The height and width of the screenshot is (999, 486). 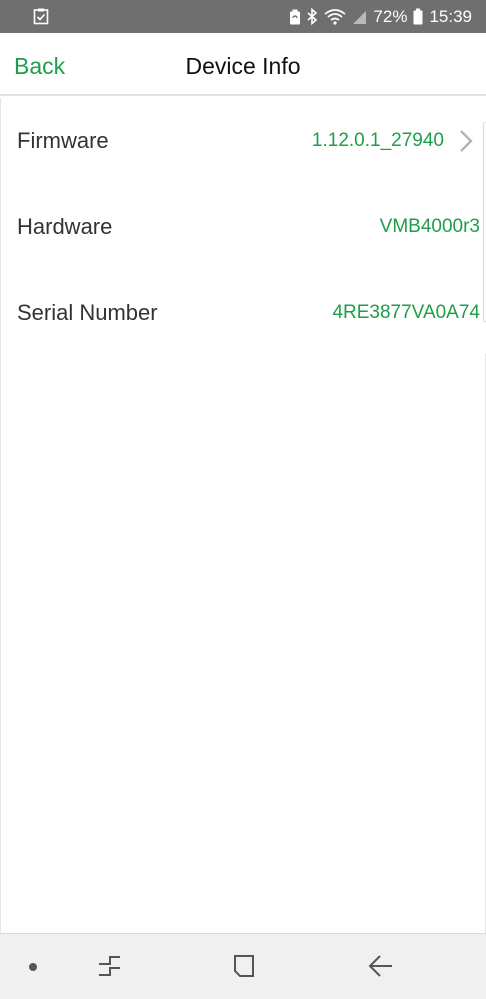 I want to click on signal-icon, so click(x=359, y=17).